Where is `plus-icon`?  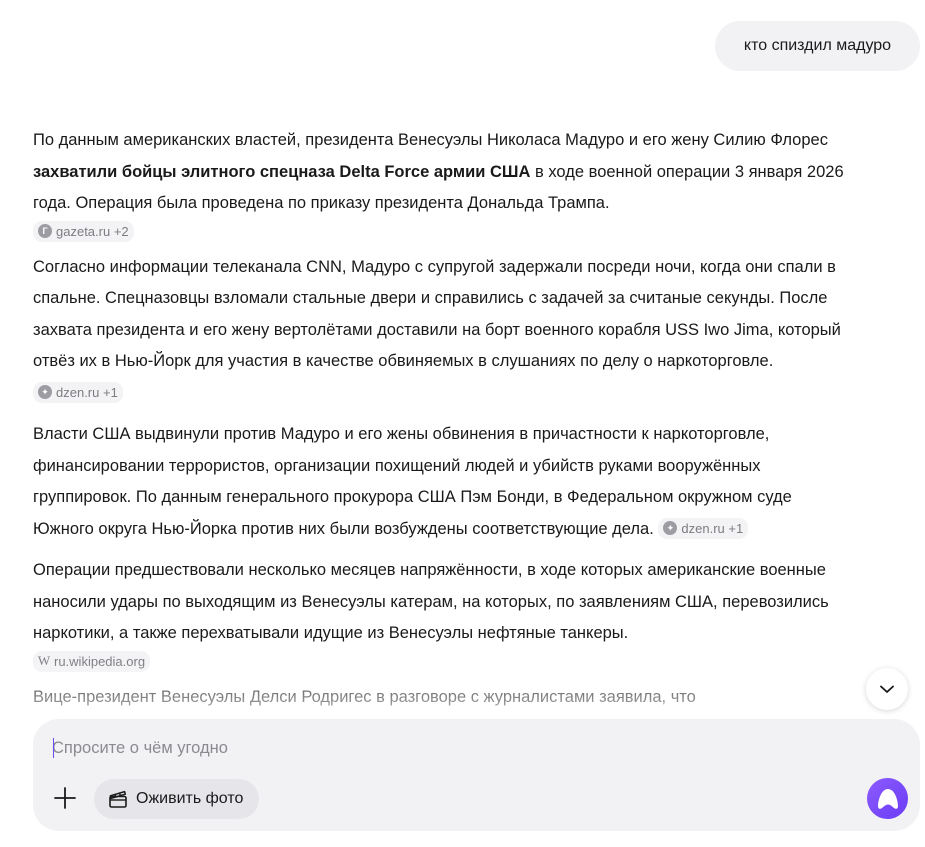 plus-icon is located at coordinates (65, 798).